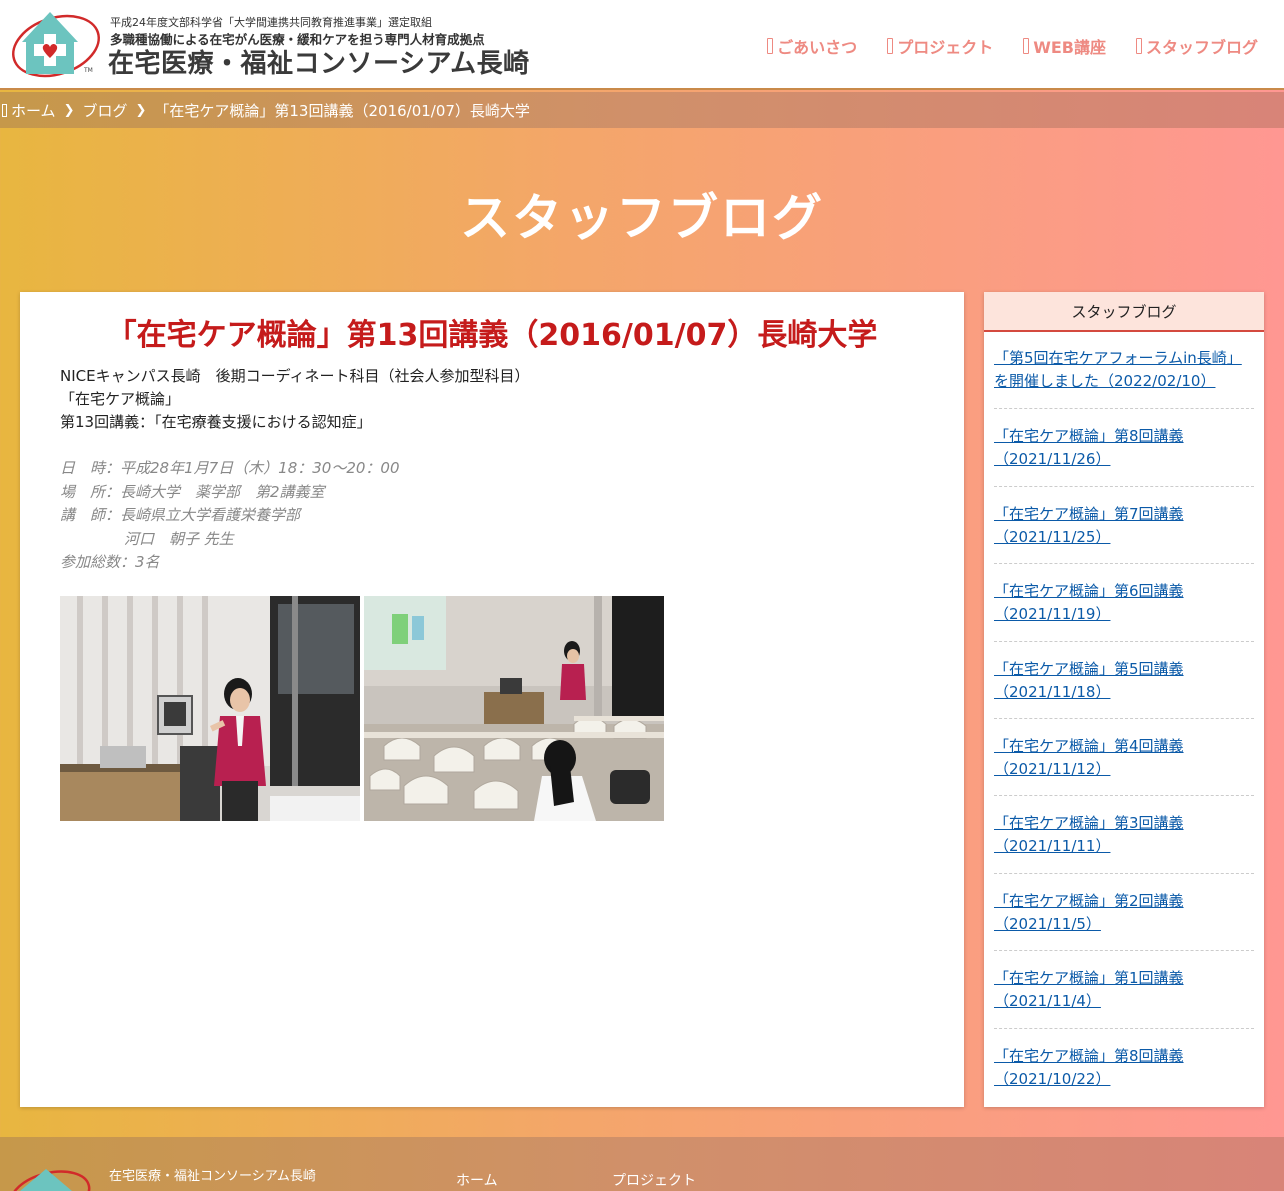 This screenshot has height=1191, width=1284. I want to click on post-link: 「在宅ケア概論」第4回講義（2021/11/12）, so click(1124, 758).